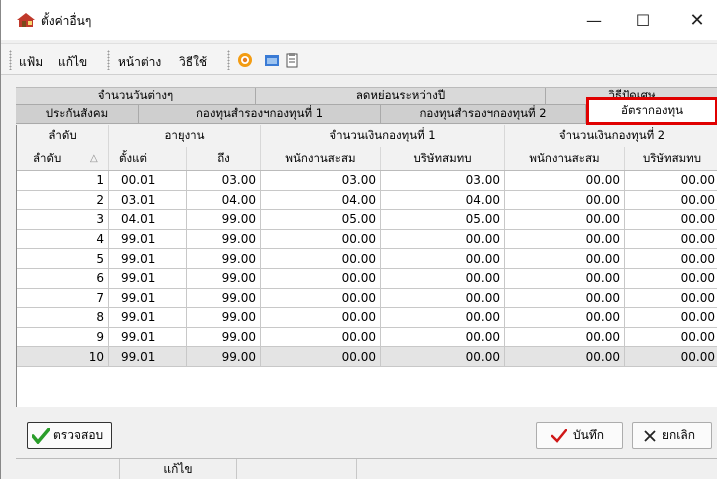 This screenshot has height=479, width=717. Describe the element at coordinates (321, 200) in the screenshot. I see `cell-emp1: 04.00` at that location.